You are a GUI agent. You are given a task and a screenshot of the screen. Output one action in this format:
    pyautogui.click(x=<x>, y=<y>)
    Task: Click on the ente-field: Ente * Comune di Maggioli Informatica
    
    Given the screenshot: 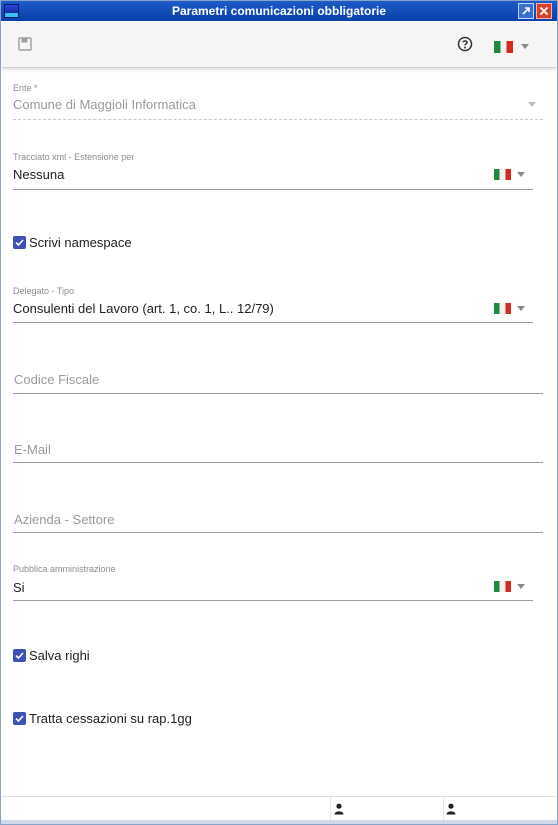 What is the action you would take?
    pyautogui.click(x=278, y=103)
    